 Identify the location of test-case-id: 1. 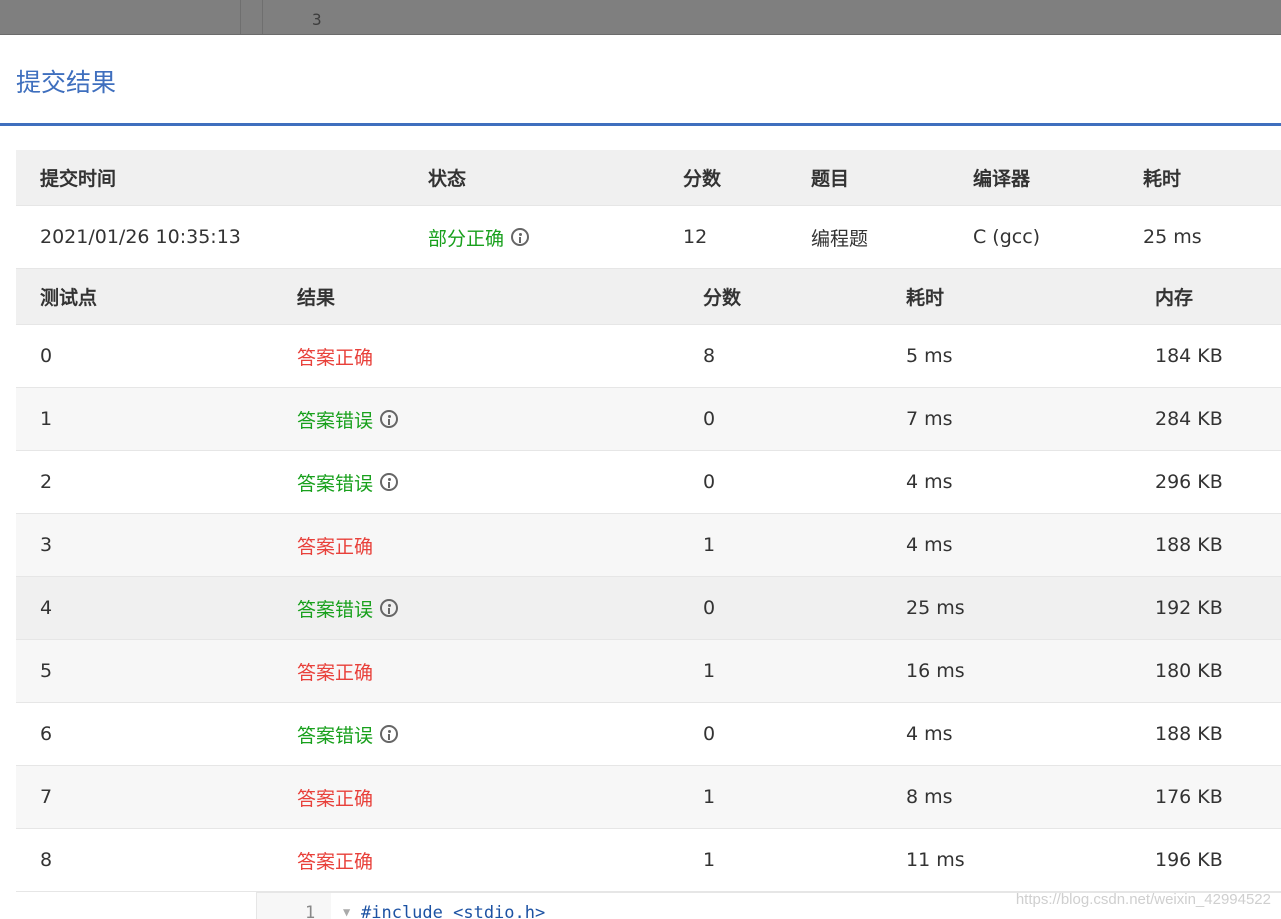
(46, 419).